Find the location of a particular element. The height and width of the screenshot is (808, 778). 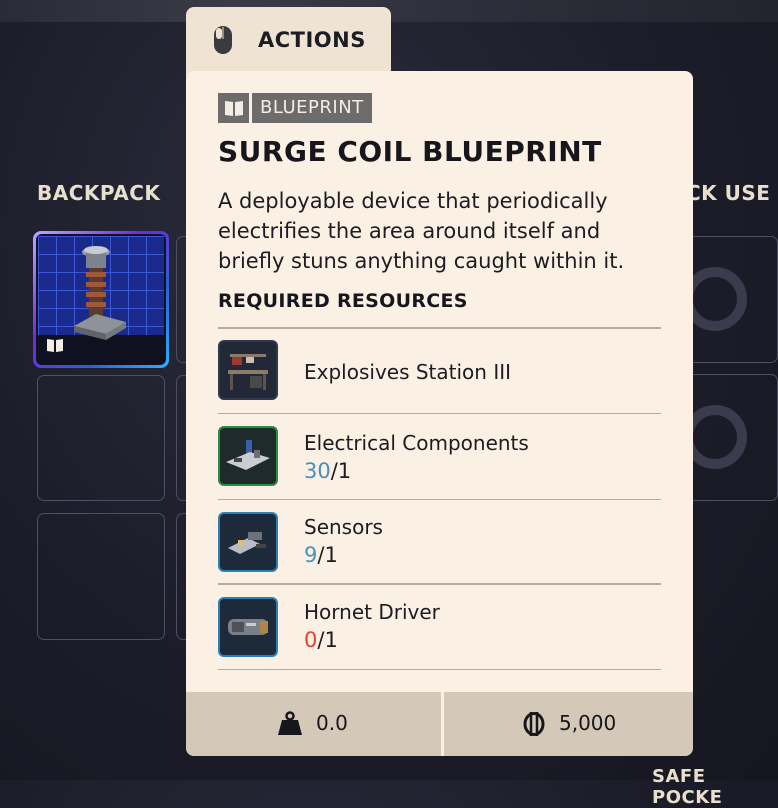

coin-value: 5,000 is located at coordinates (588, 723).